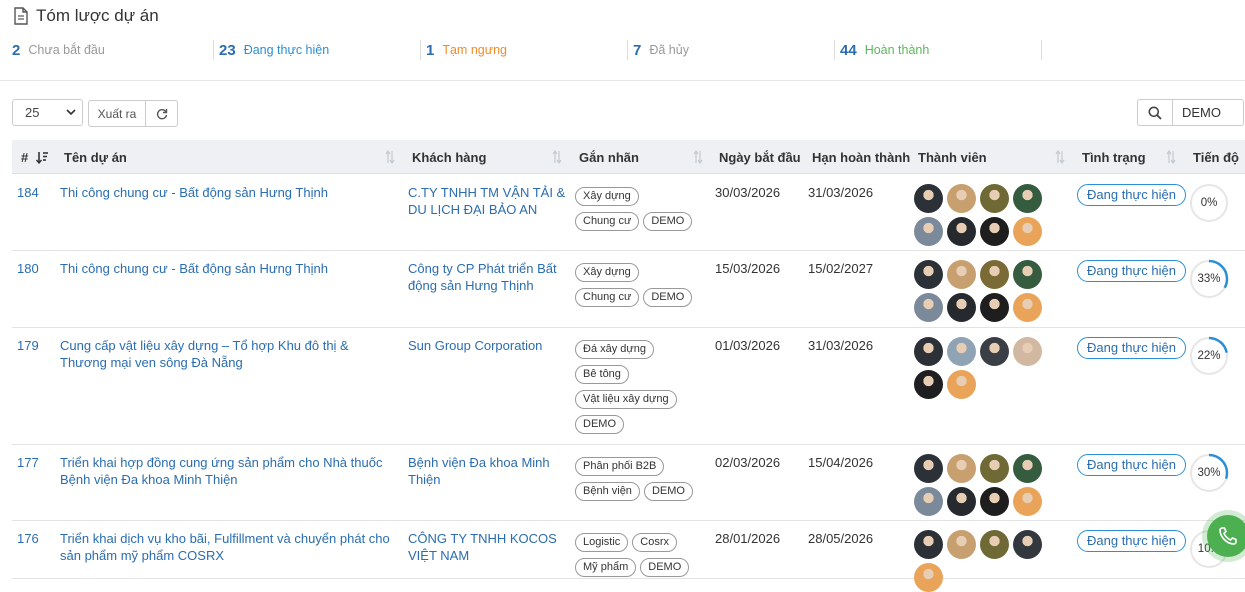 The width and height of the screenshot is (1245, 592). I want to click on project-id-link: 184, so click(37, 192).